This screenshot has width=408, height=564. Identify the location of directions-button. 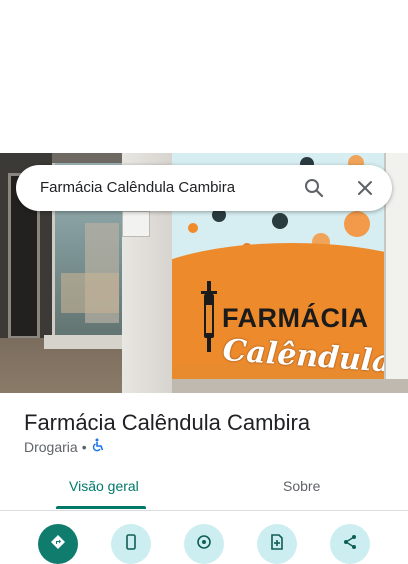
(58, 544).